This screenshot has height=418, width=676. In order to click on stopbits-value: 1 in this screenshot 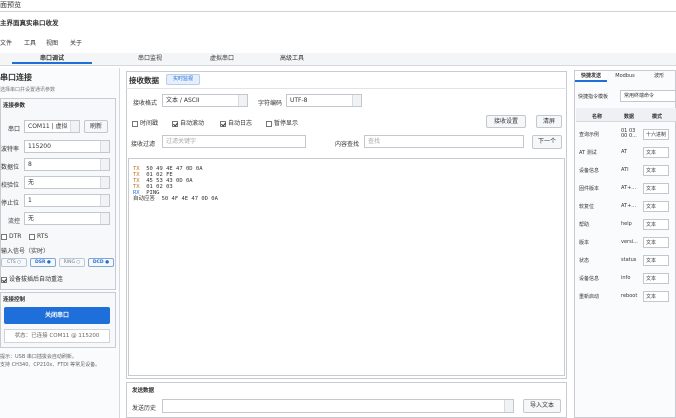, I will do `click(30, 200)`.